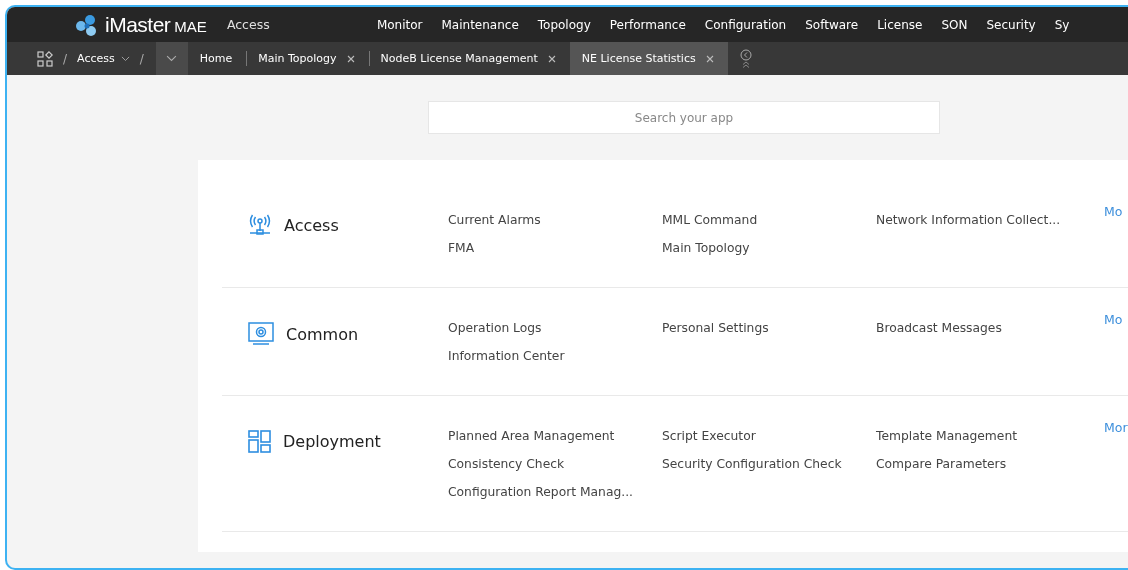 The height and width of the screenshot is (570, 1128). I want to click on logo-product: MAE, so click(190, 26).